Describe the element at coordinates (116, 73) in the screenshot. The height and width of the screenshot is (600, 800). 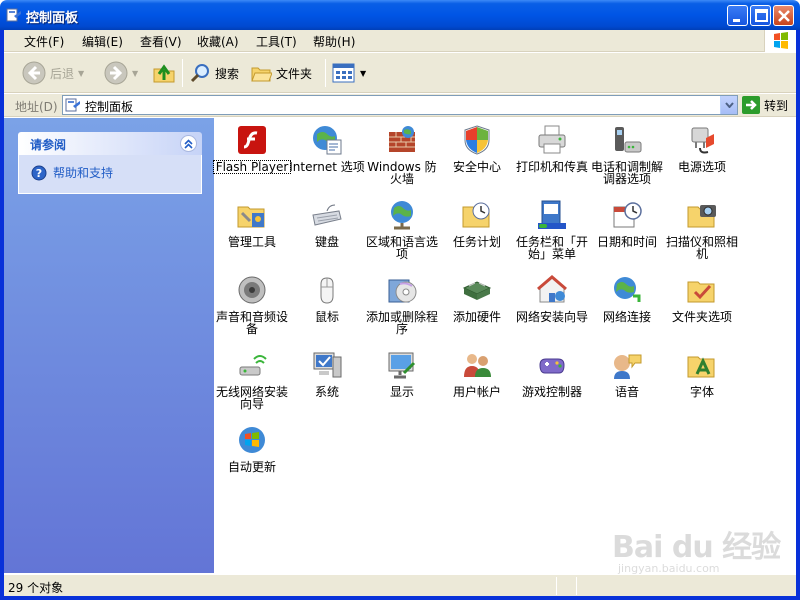
I see `forward-arrow-icon` at that location.